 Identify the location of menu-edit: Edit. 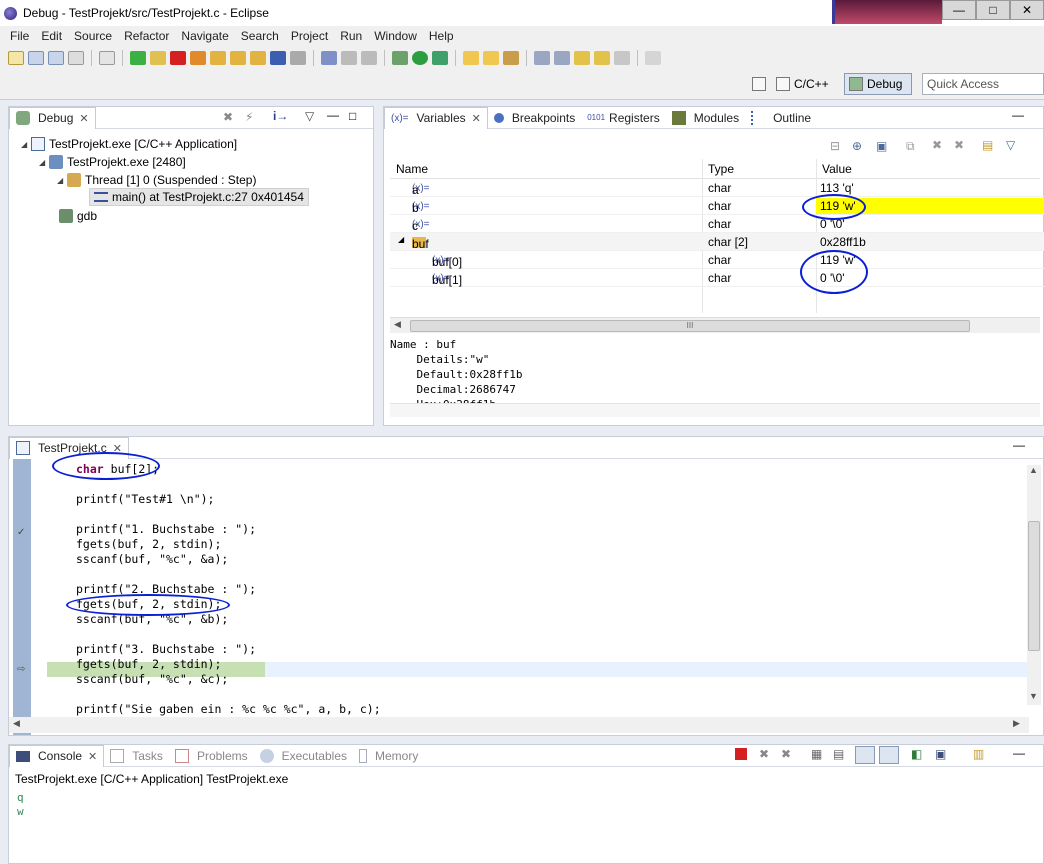
(51, 36).